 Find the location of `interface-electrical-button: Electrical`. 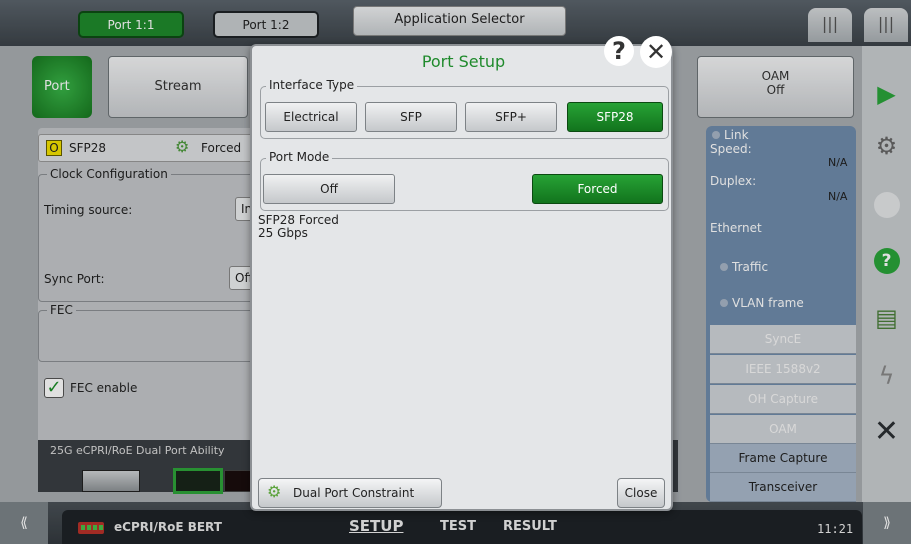

interface-electrical-button: Electrical is located at coordinates (311, 117).